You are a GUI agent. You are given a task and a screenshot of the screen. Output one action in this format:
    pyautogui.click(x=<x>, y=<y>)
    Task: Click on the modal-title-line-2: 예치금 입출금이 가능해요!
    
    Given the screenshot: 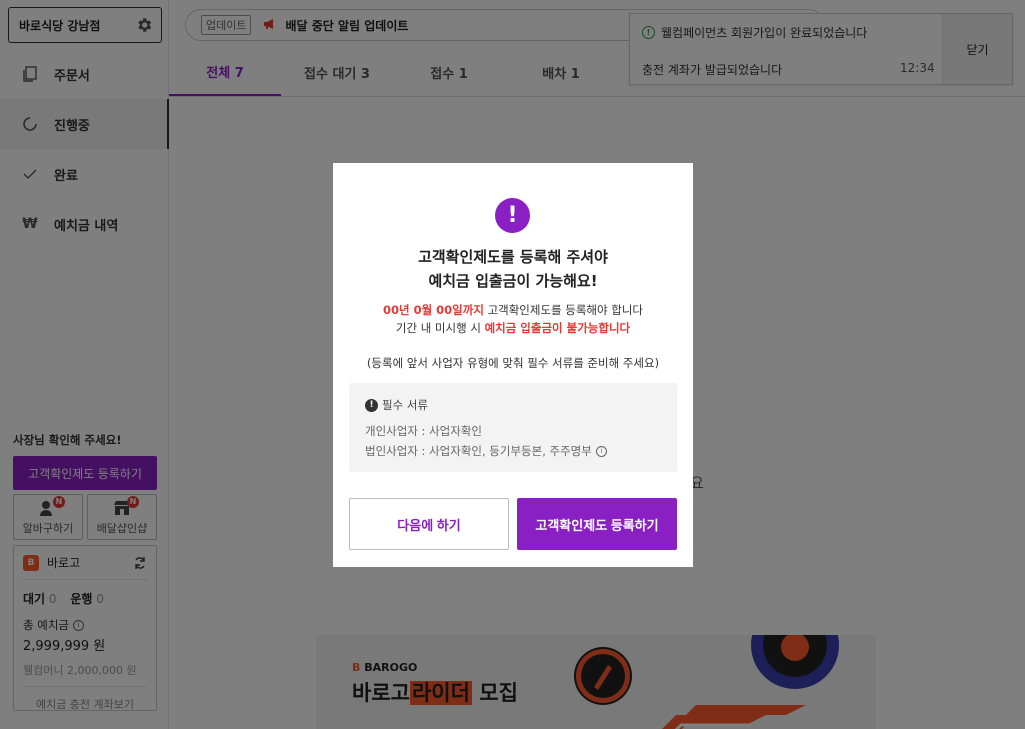 What is the action you would take?
    pyautogui.click(x=513, y=281)
    